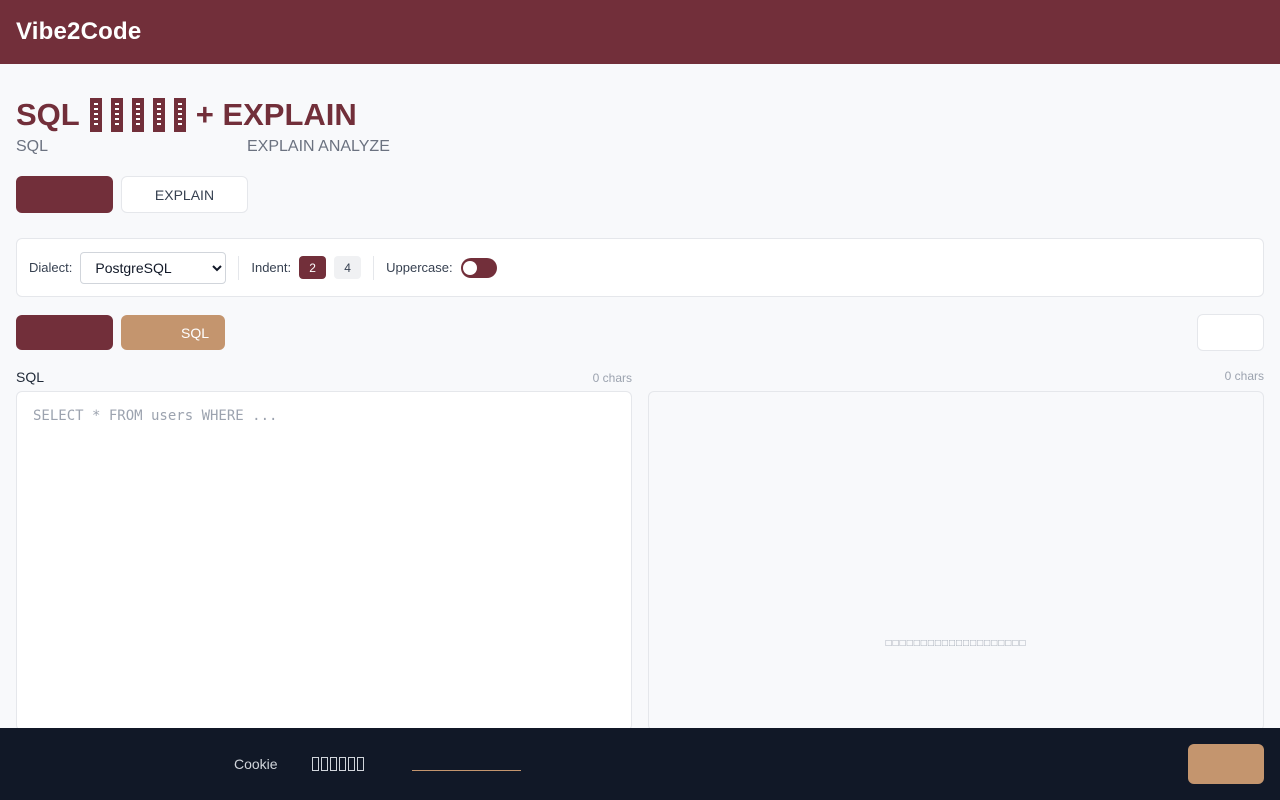 The height and width of the screenshot is (800, 1280). What do you see at coordinates (324, 380) in the screenshot?
I see `input-pane-header: SQL 0 chars` at bounding box center [324, 380].